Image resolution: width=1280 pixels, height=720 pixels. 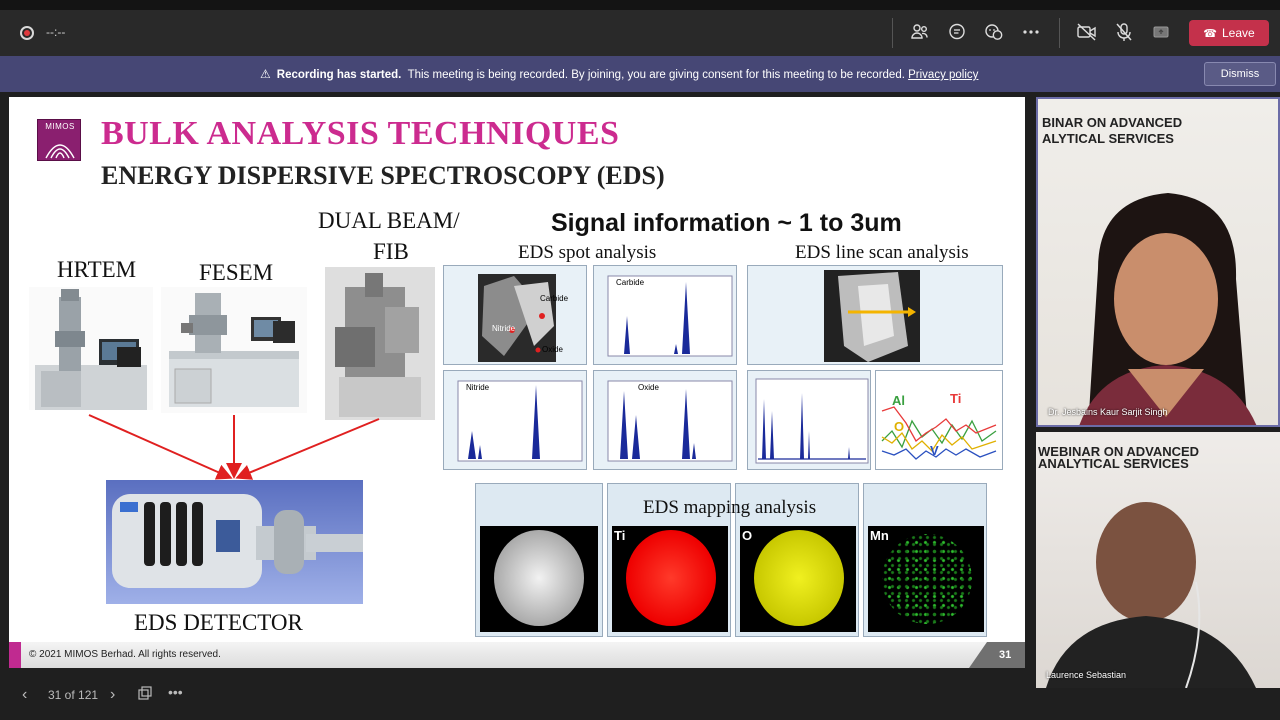 What do you see at coordinates (1108, 412) in the screenshot?
I see `participant-1-name: Dr. Jesbains Kaur Sarjit Singh` at bounding box center [1108, 412].